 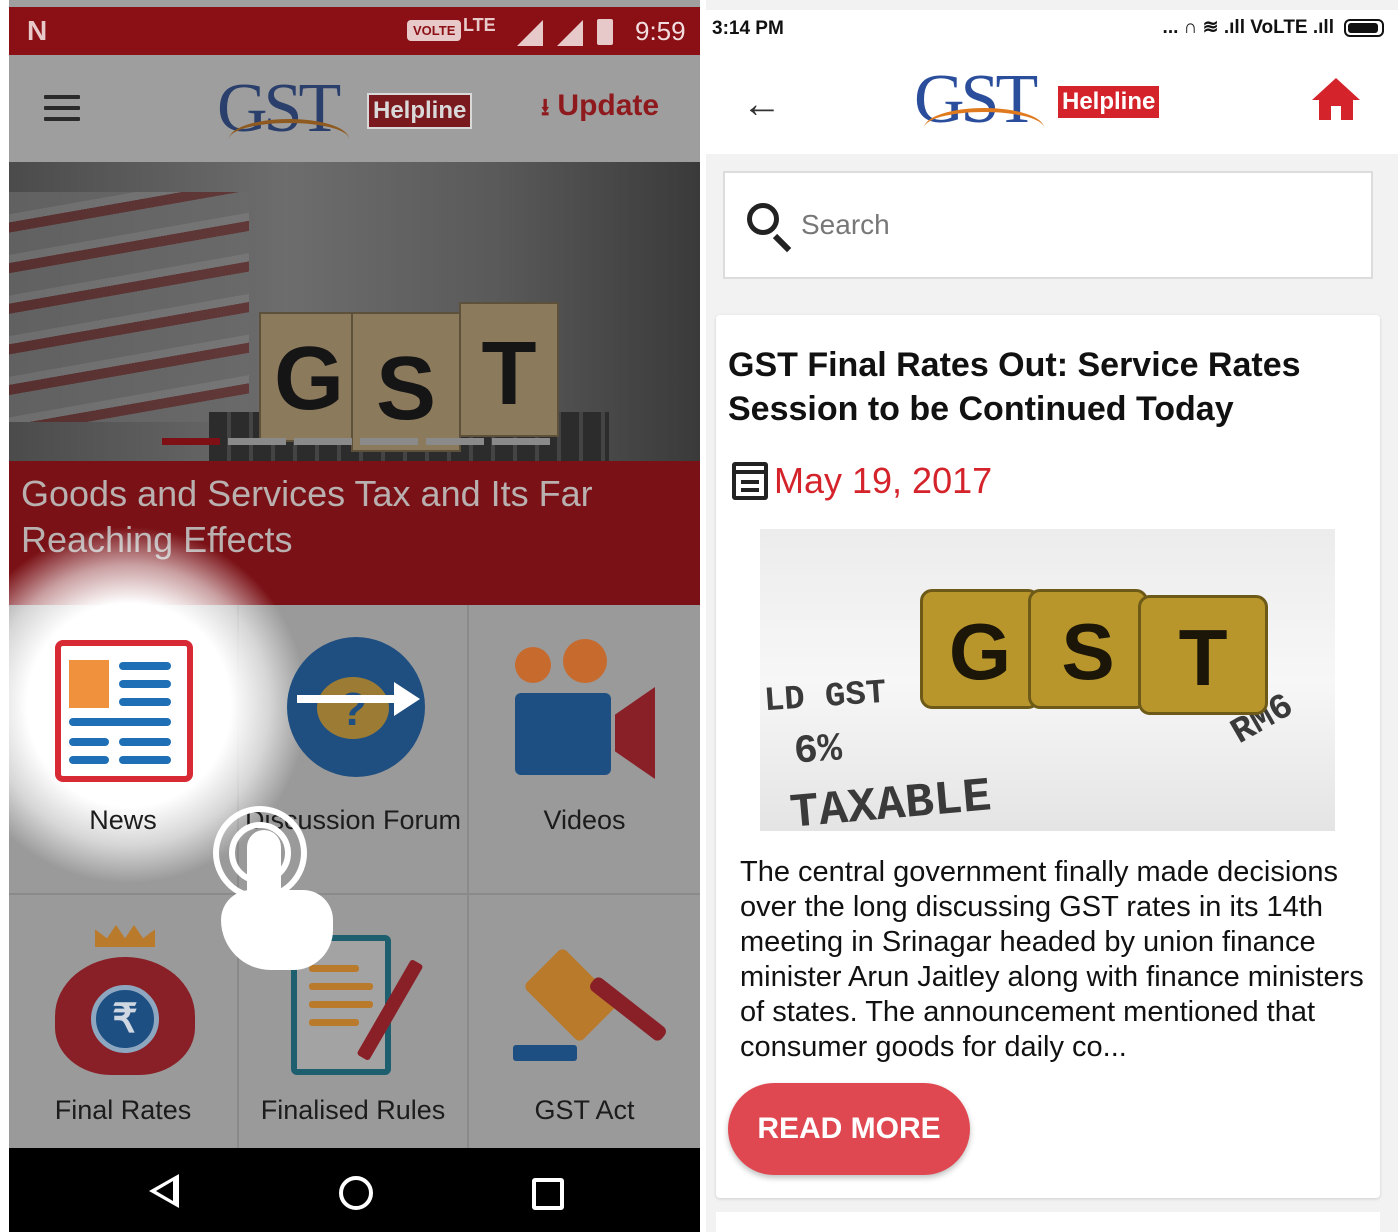 What do you see at coordinates (660, 31) in the screenshot?
I see `status-time: 9:59` at bounding box center [660, 31].